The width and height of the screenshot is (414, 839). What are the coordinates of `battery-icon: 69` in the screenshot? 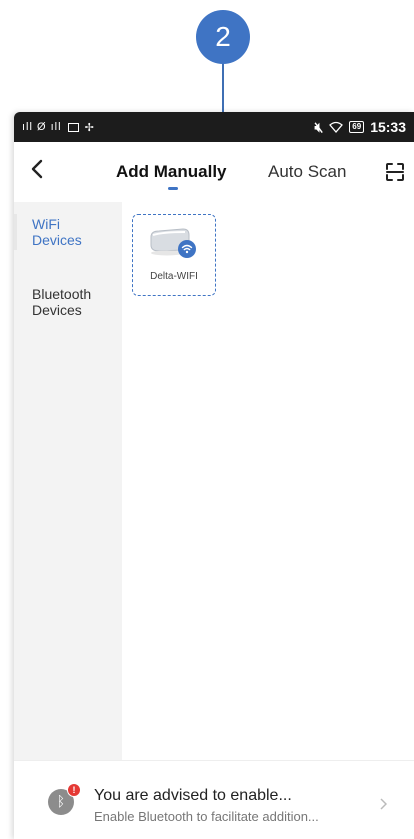 It's located at (357, 127).